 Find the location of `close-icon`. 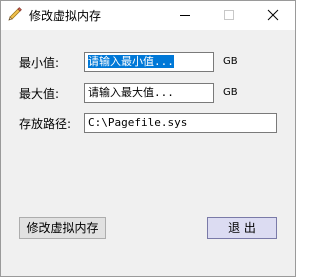

close-icon is located at coordinates (273, 15).